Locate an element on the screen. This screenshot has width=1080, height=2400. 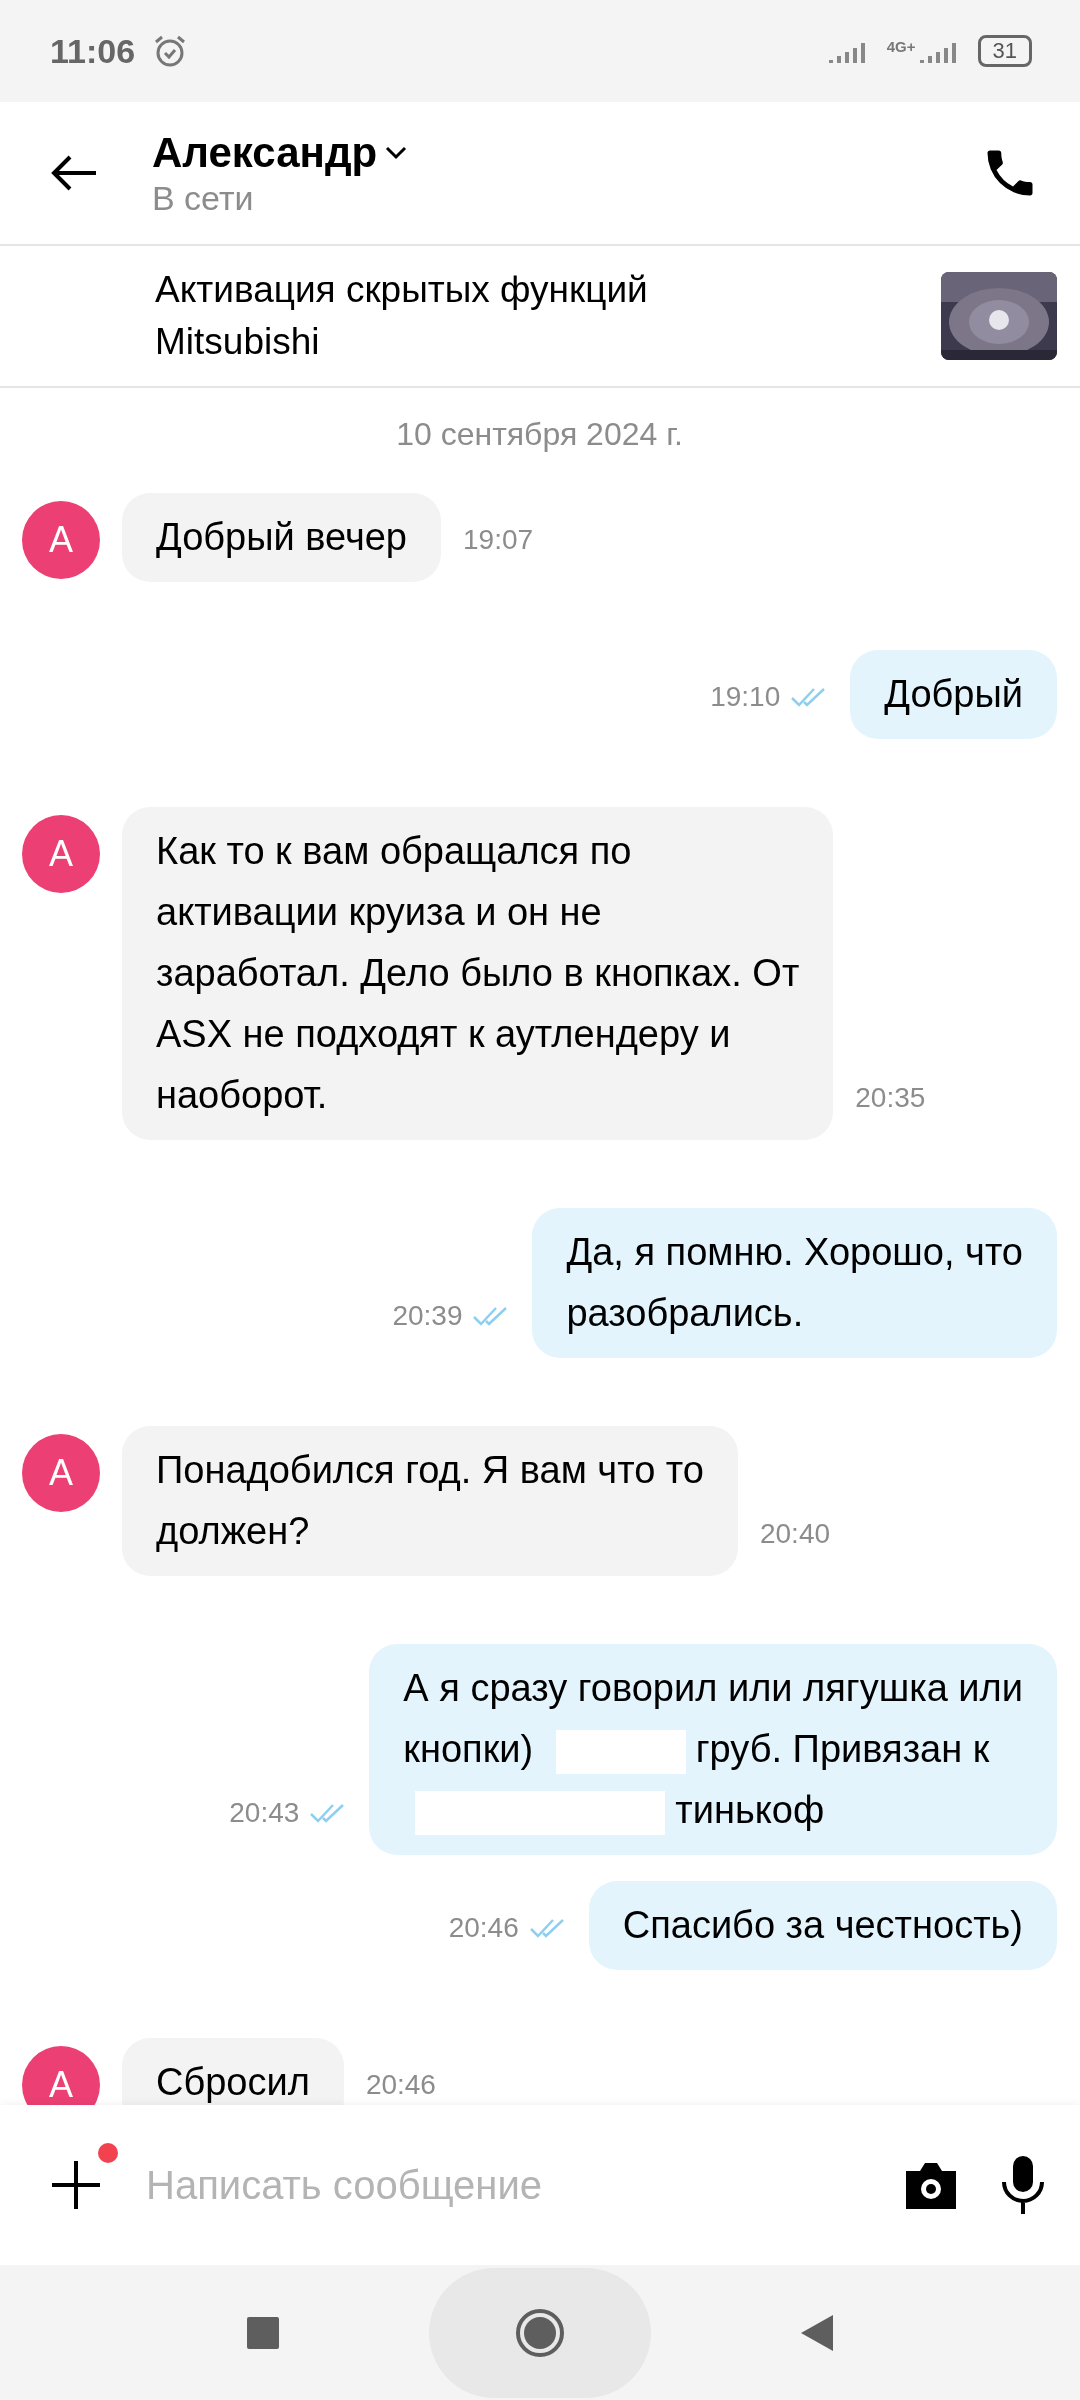
message-bubble: Понадобился год. Я вам что то должен? is located at coordinates (430, 1501).